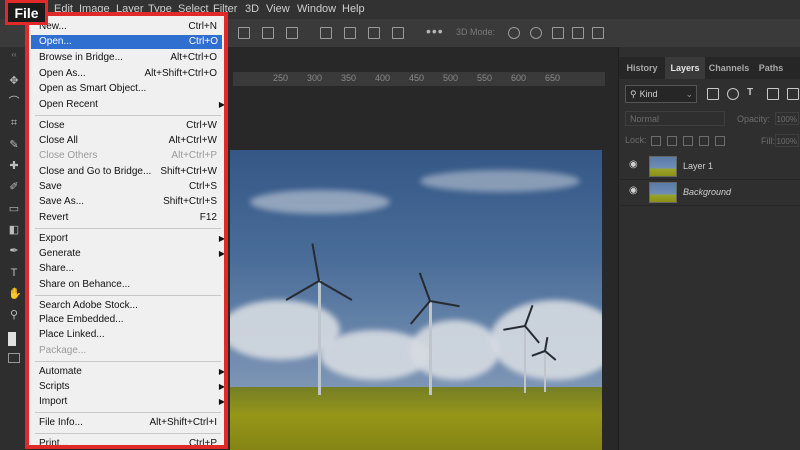 This screenshot has width=800, height=450. What do you see at coordinates (787, 140) in the screenshot?
I see `fill-field: 100%` at bounding box center [787, 140].